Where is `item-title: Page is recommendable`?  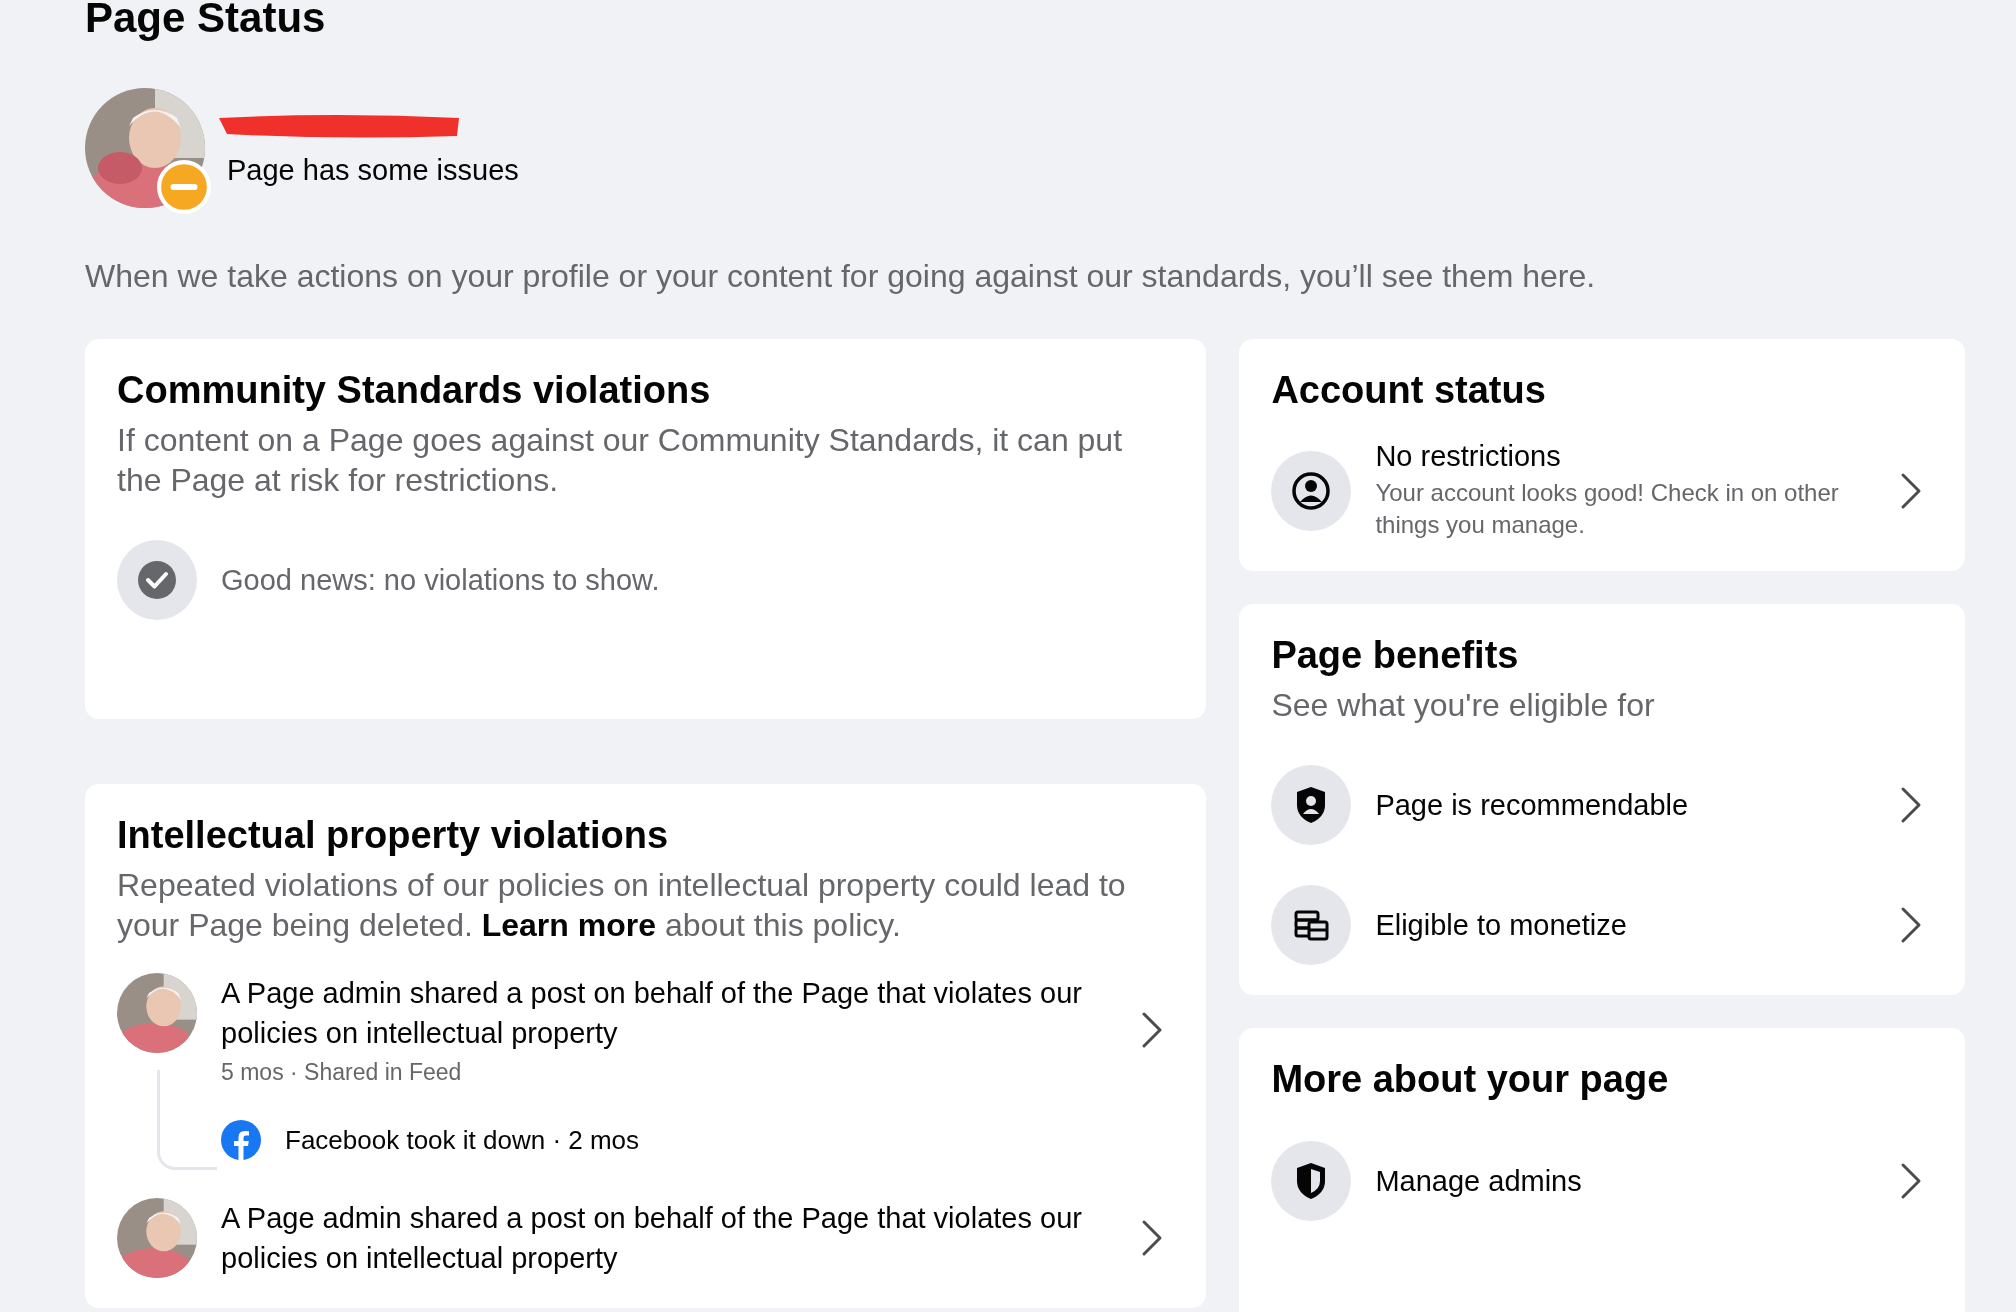 item-title: Page is recommendable is located at coordinates (1532, 805).